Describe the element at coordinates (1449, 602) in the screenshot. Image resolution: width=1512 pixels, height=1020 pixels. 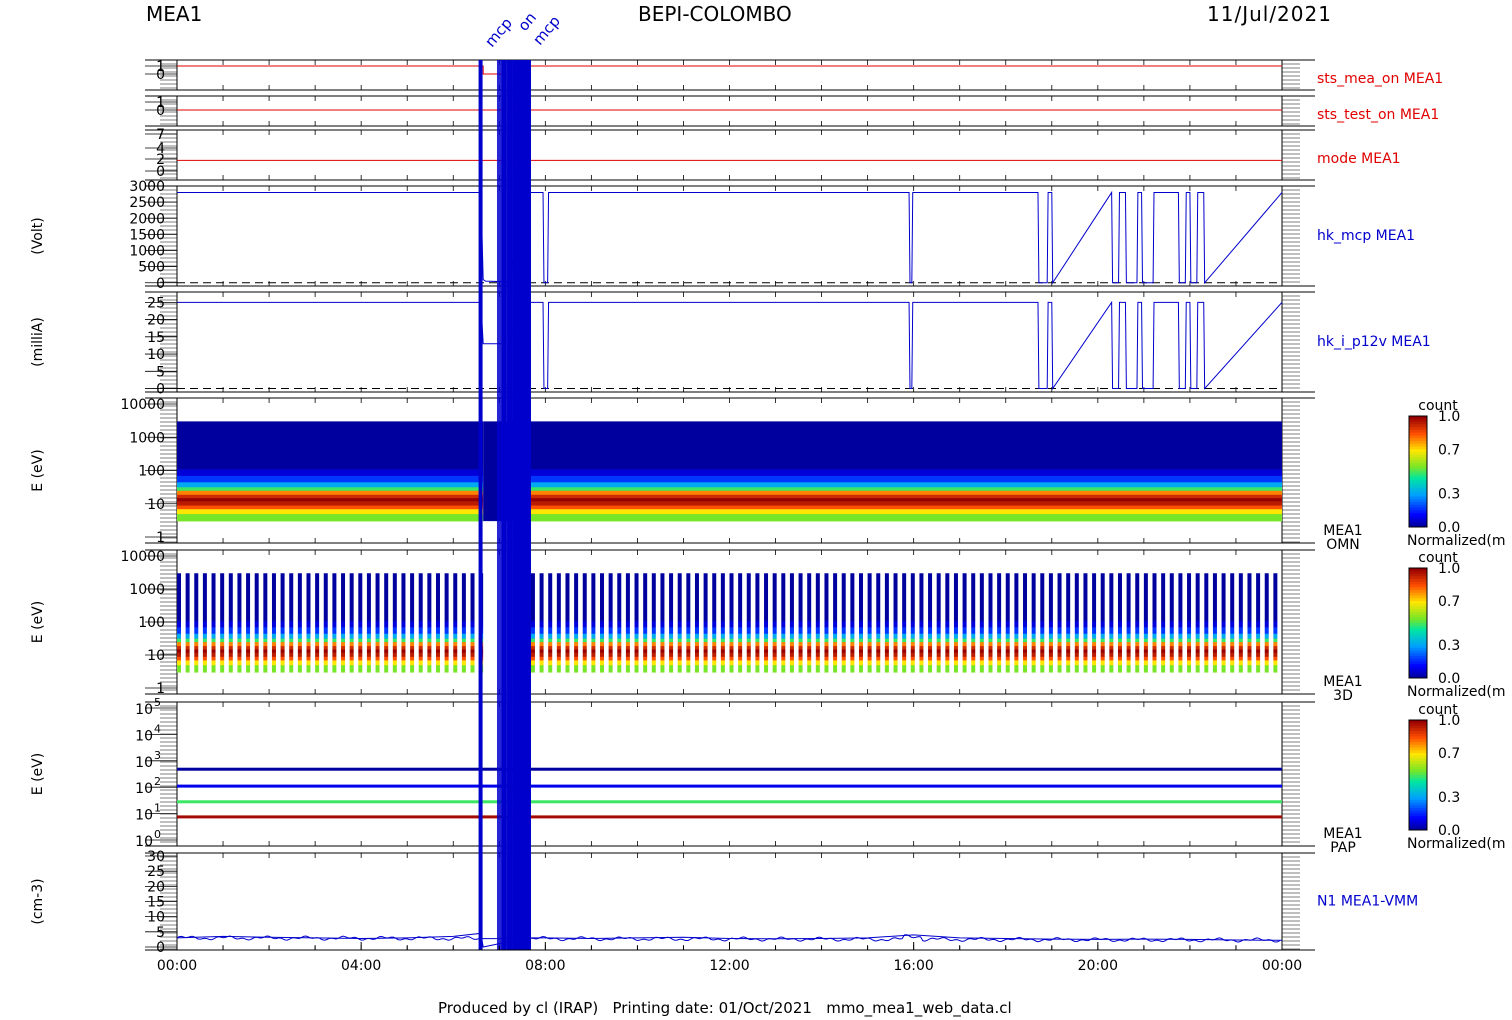
I see `3d-colorbar-tick: 0.7` at that location.